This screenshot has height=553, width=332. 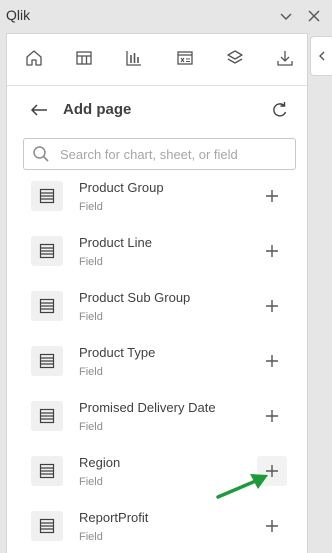 I want to click on item-name: Promised Delivery Date, so click(x=147, y=407).